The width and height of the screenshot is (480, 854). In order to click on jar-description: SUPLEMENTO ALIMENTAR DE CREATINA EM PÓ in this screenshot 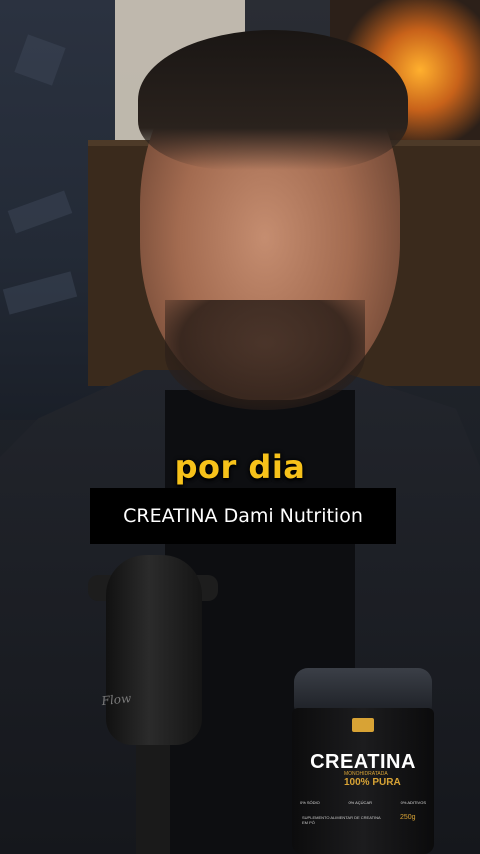, I will do `click(341, 820)`.